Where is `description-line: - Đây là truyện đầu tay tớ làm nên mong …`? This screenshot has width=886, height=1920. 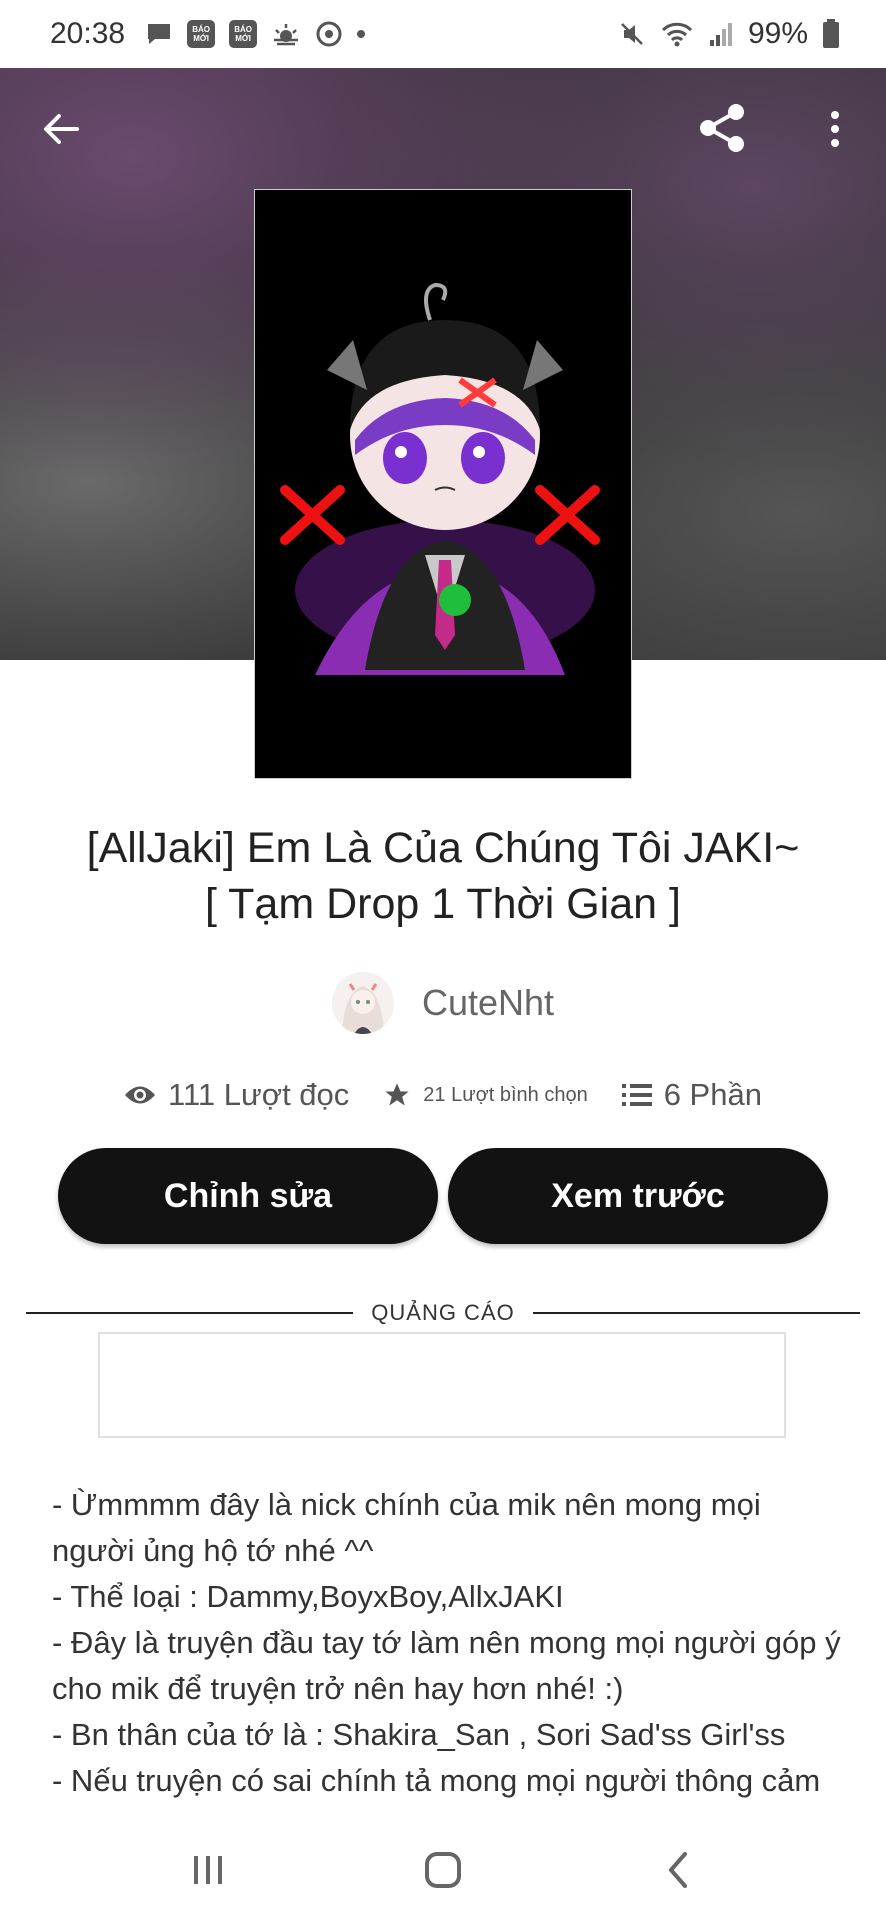
description-line: - Đây là truyện đầu tay tớ làm nên mong … is located at coordinates (446, 1665).